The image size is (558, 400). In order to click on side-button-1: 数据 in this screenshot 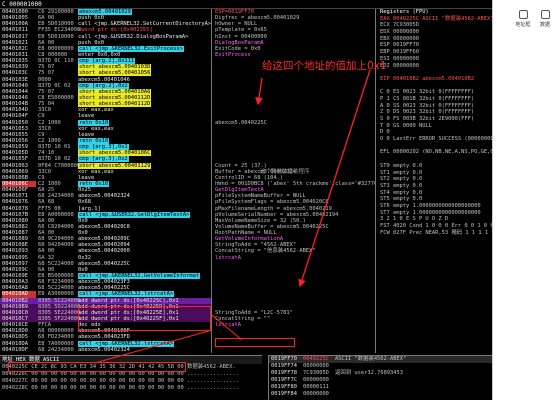, I will do `click(545, 19)`.